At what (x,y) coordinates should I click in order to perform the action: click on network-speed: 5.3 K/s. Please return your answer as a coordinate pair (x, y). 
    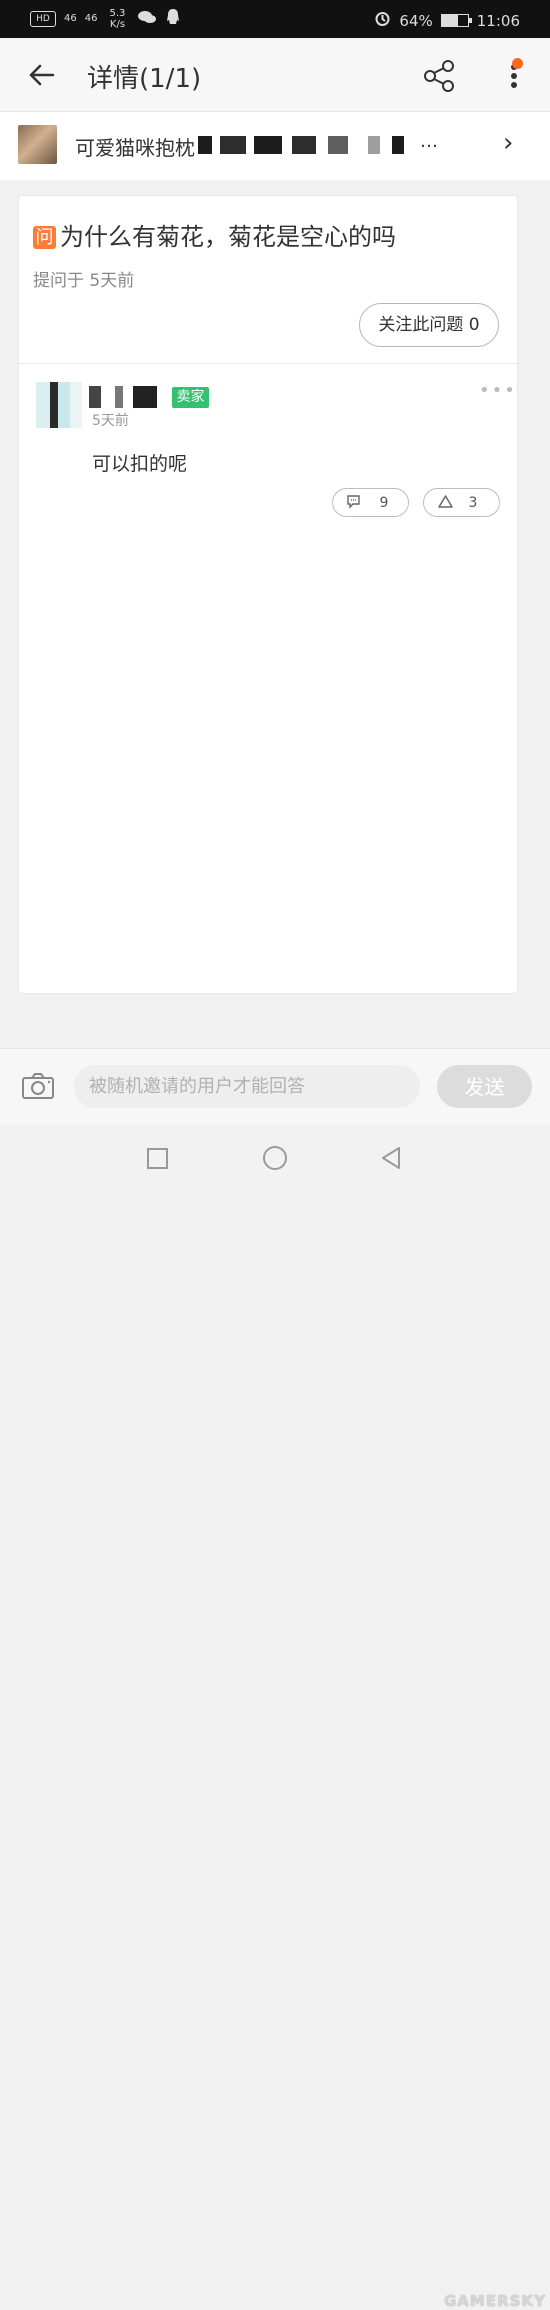
    Looking at the image, I should click on (117, 19).